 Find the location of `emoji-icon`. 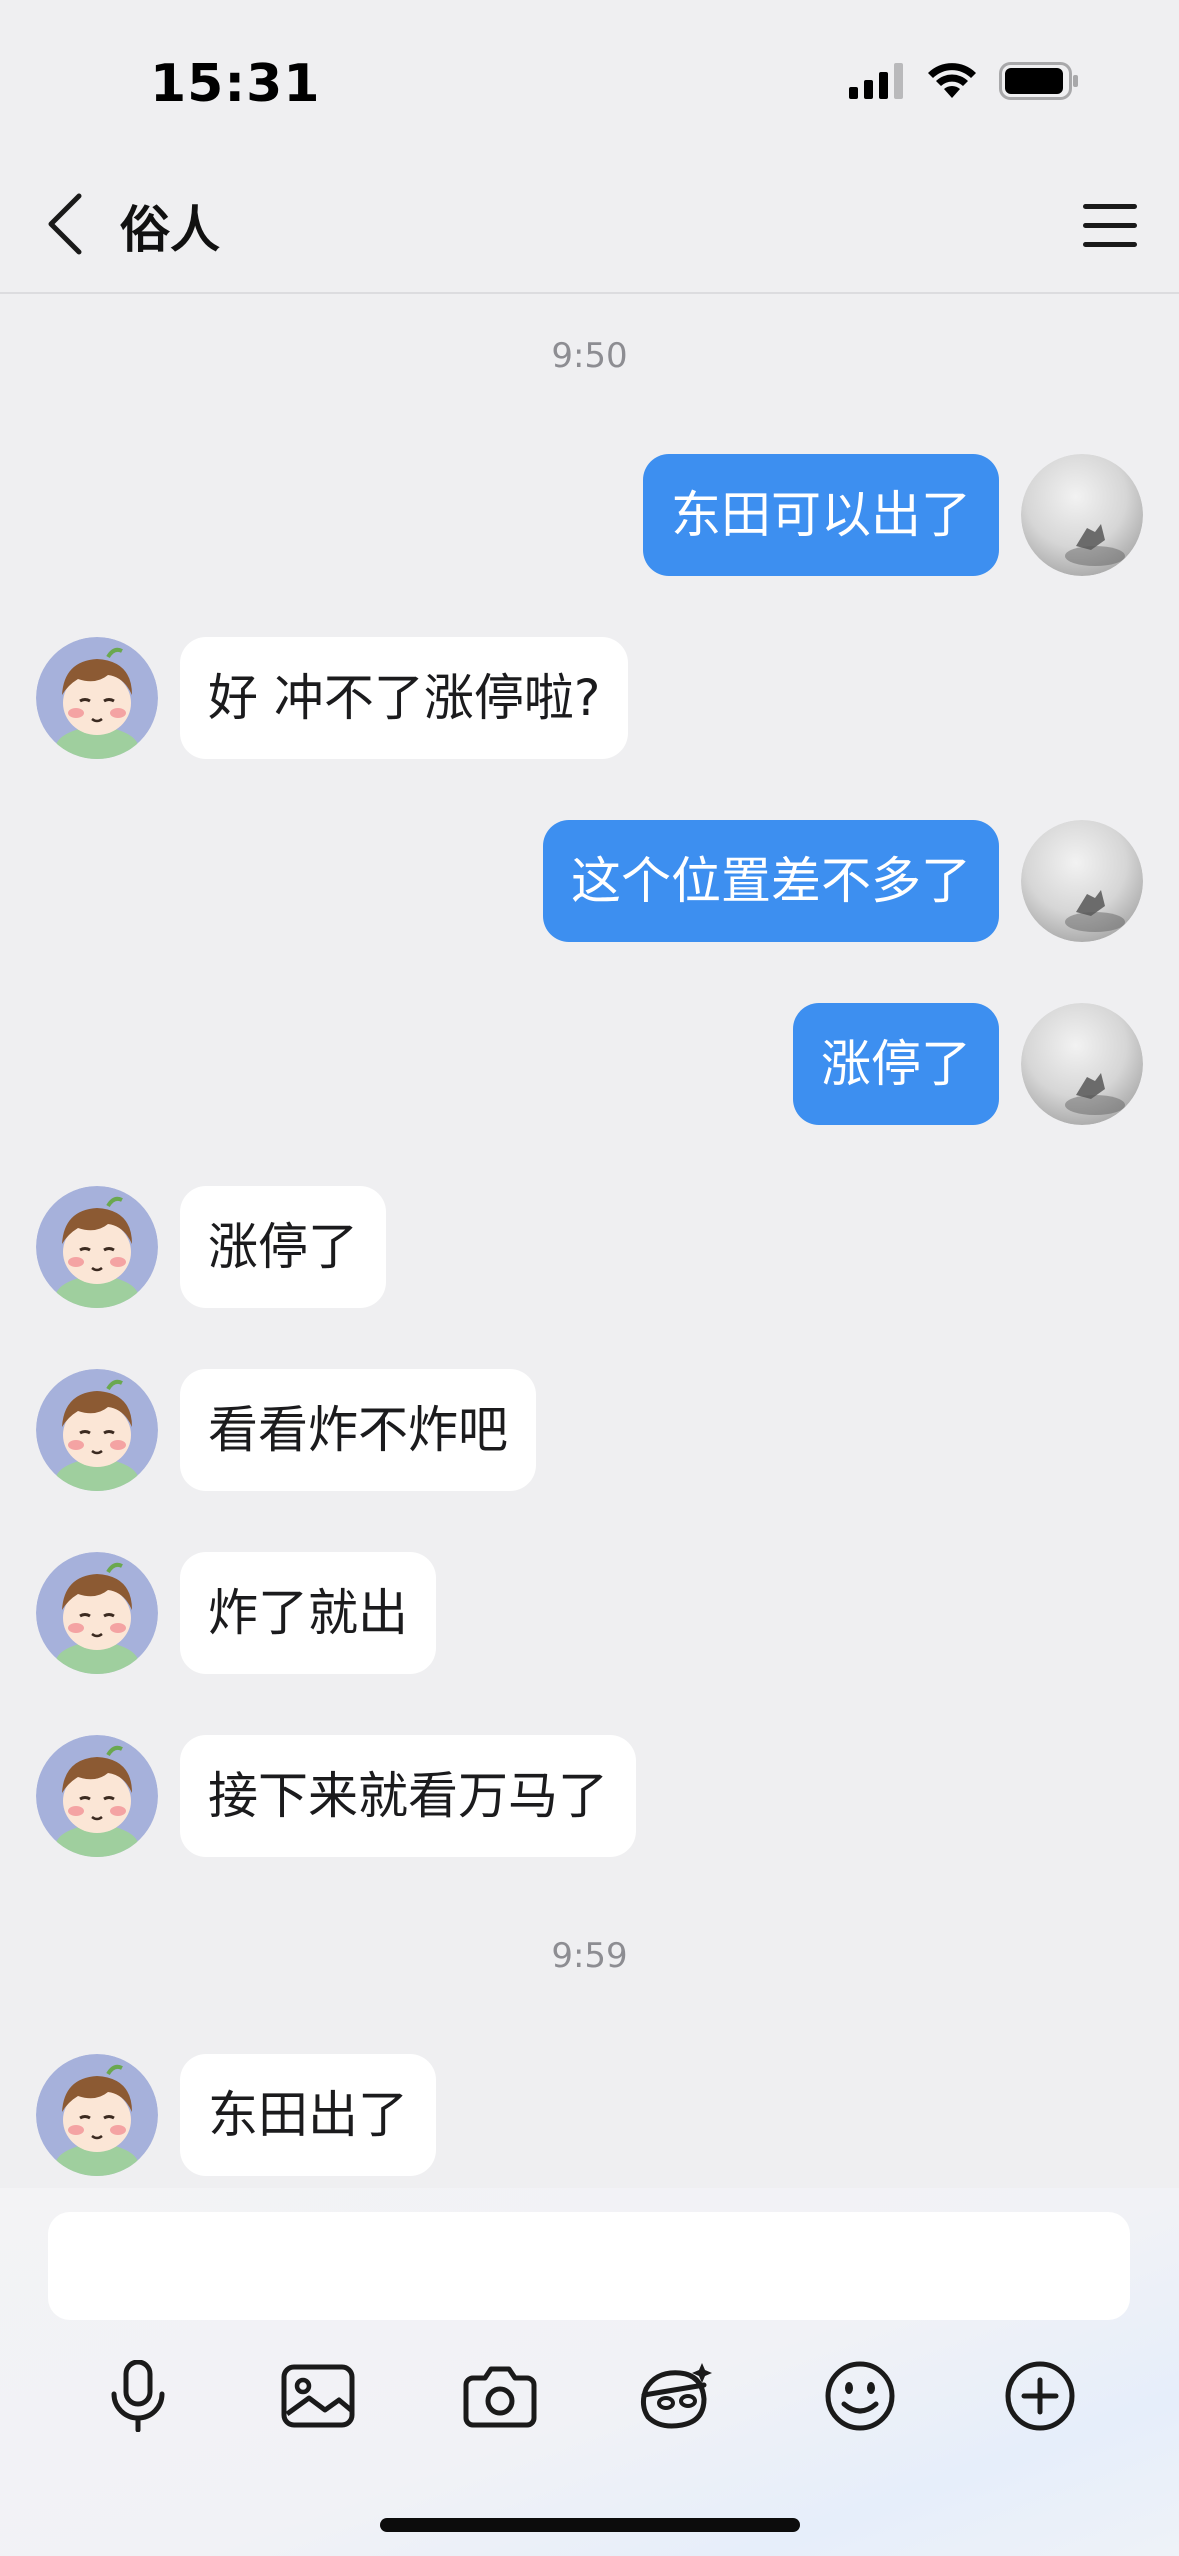

emoji-icon is located at coordinates (860, 2398).